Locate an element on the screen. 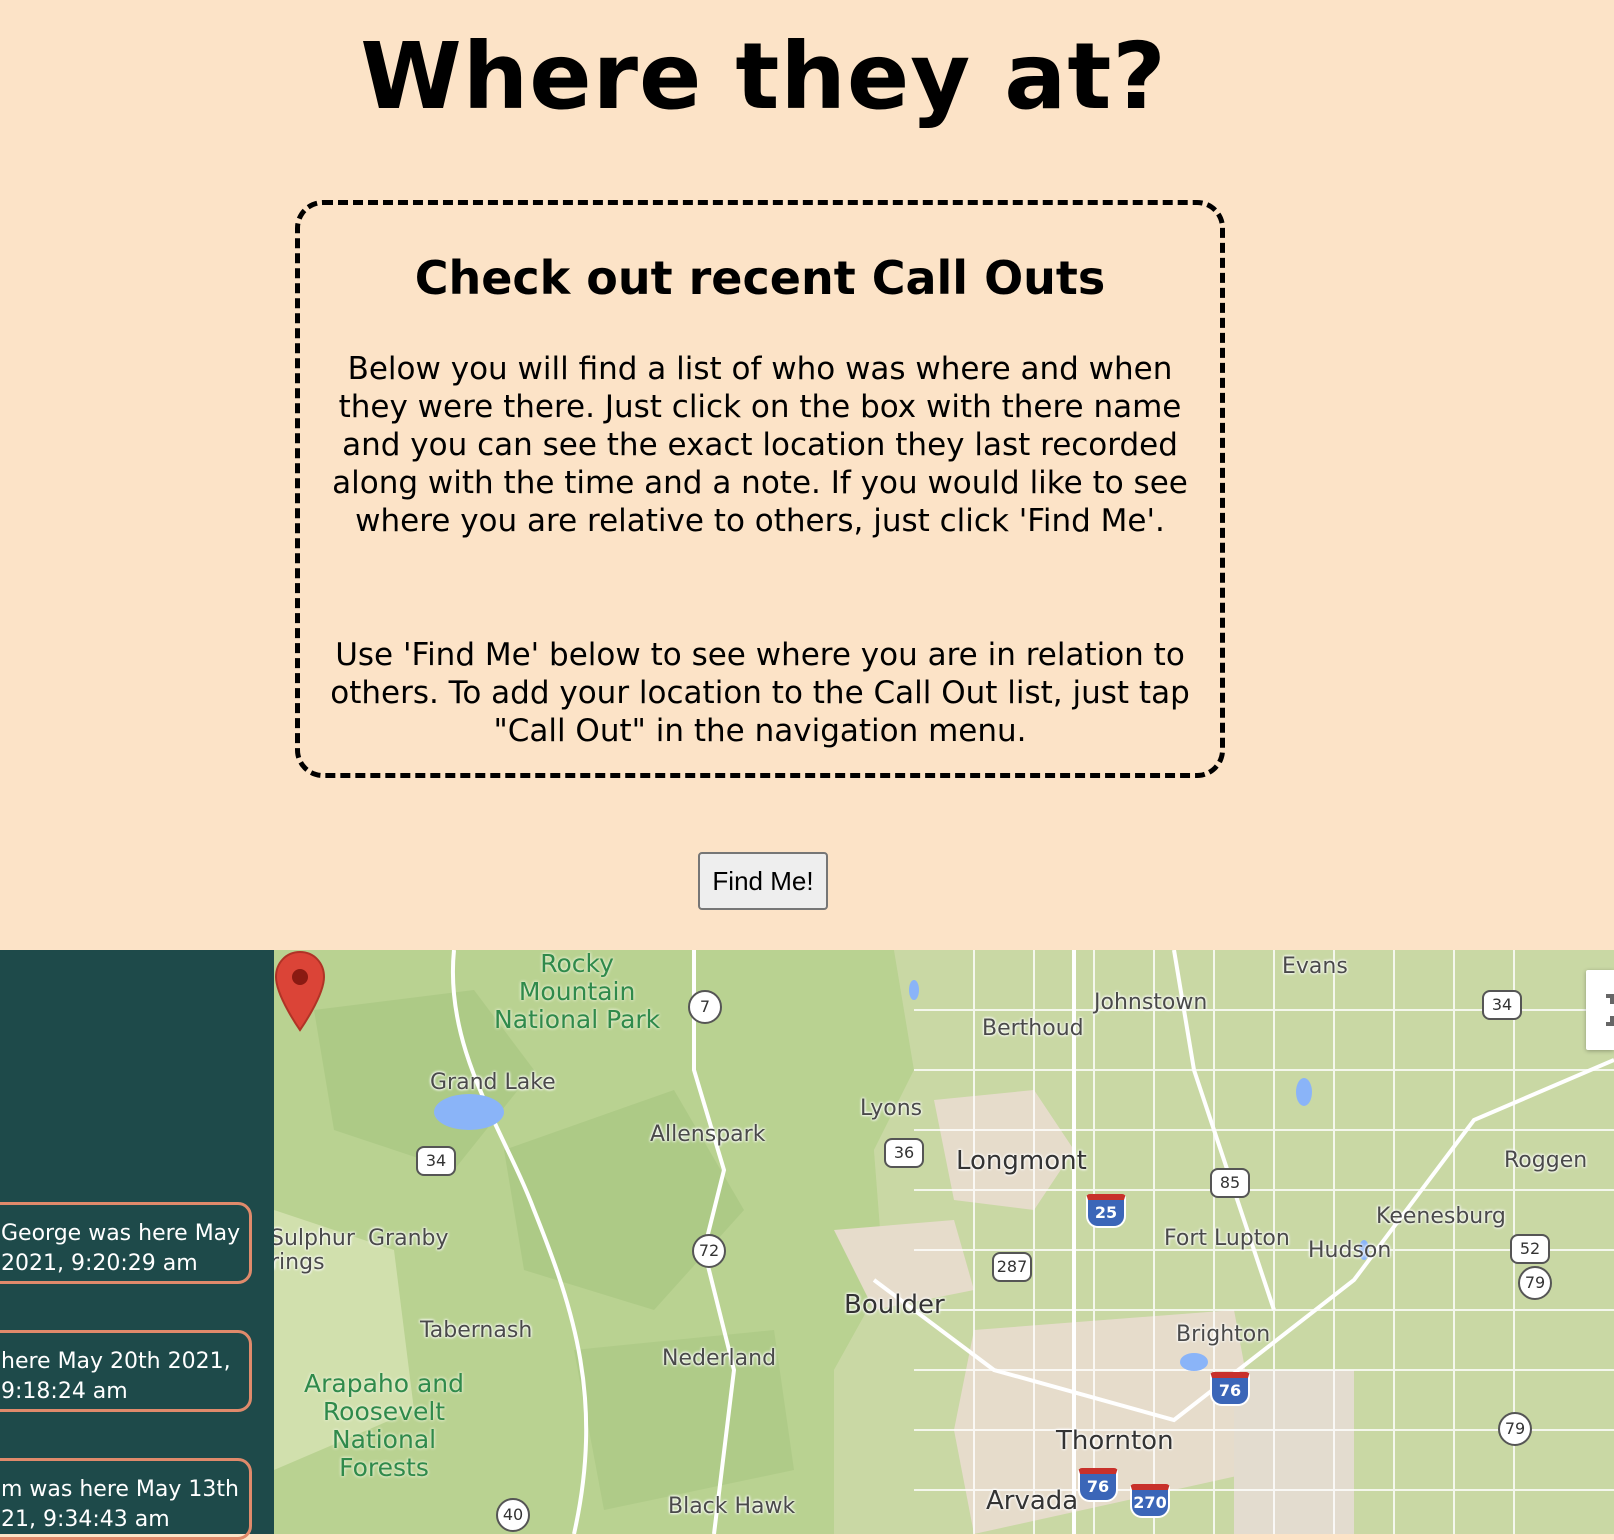  map-label-evans: Evans is located at coordinates (1315, 966).